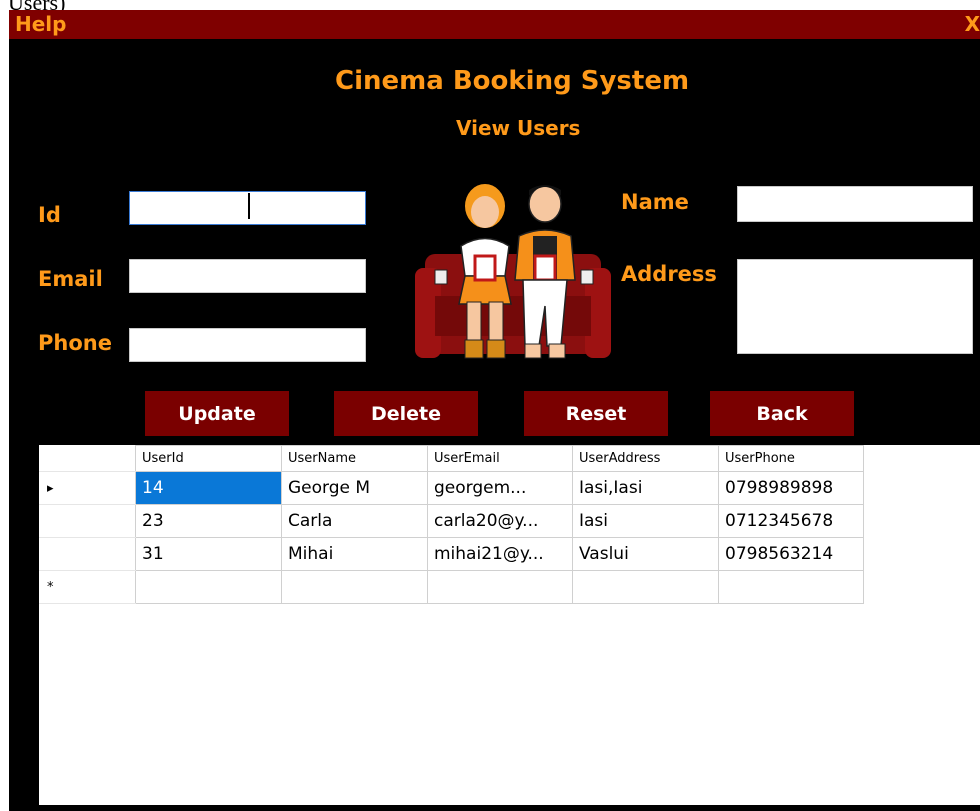  What do you see at coordinates (791, 554) in the screenshot?
I see `table-cell: 0798563214` at bounding box center [791, 554].